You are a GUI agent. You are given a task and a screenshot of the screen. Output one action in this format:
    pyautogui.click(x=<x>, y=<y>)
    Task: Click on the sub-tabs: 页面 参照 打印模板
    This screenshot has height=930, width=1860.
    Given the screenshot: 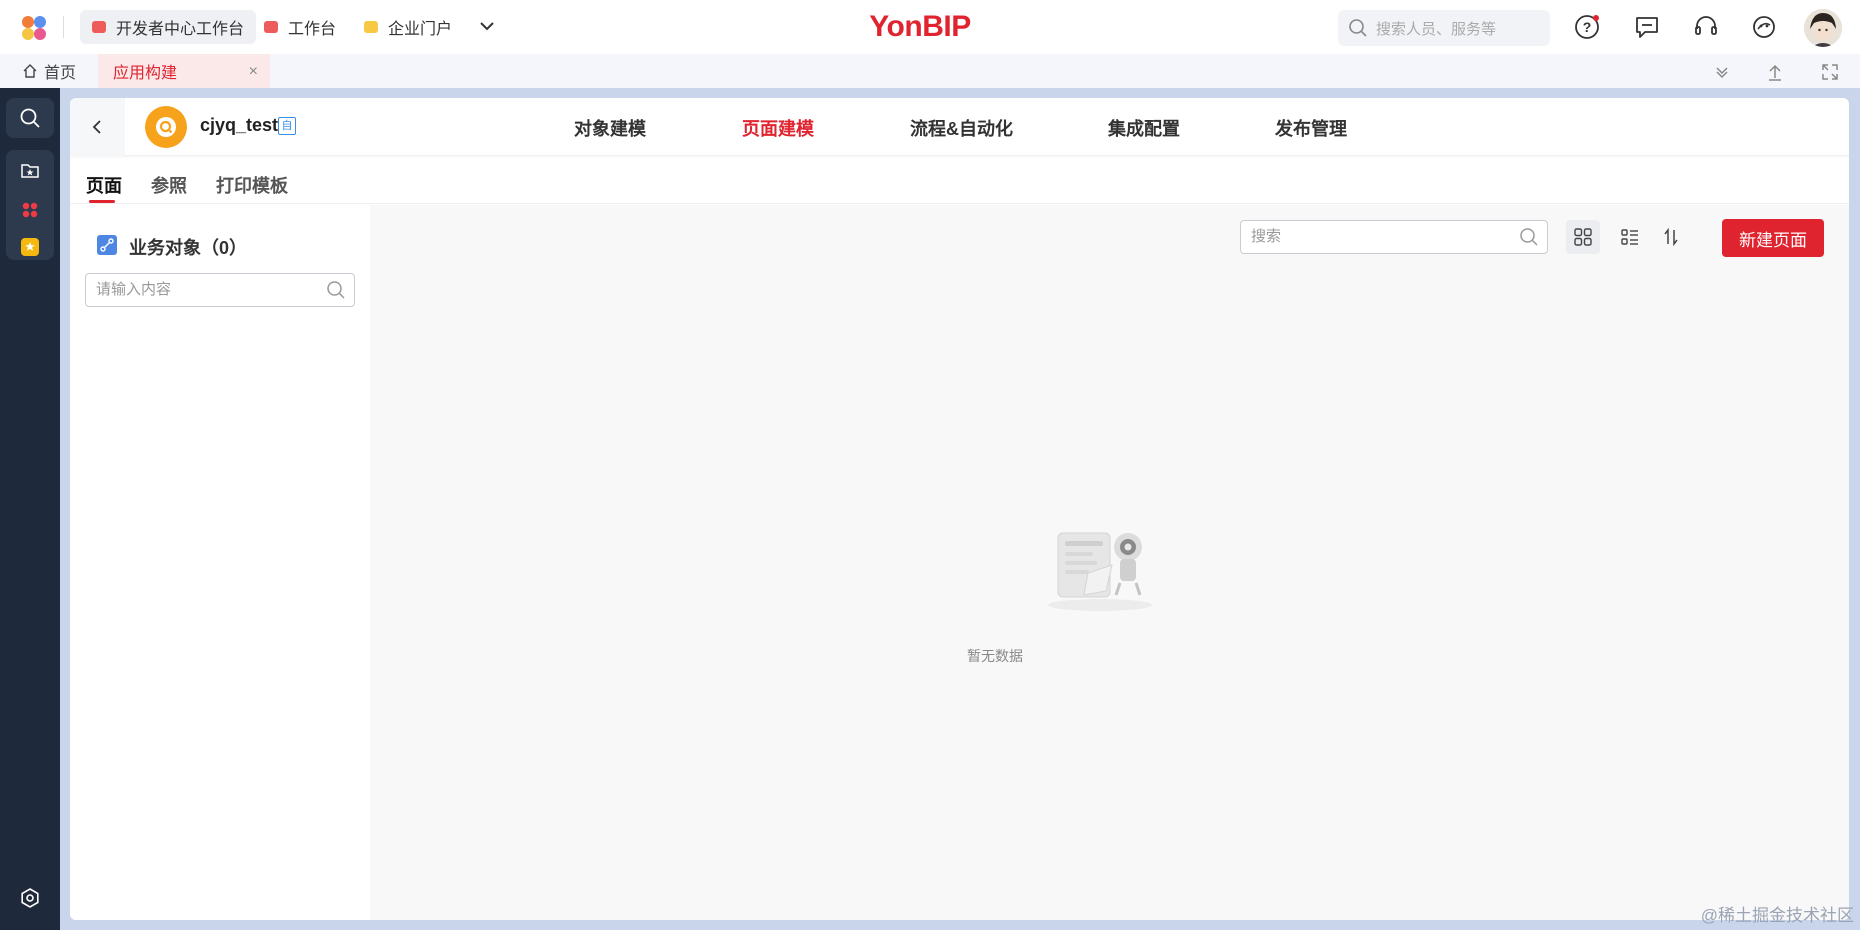 What is the action you would take?
    pyautogui.click(x=959, y=180)
    